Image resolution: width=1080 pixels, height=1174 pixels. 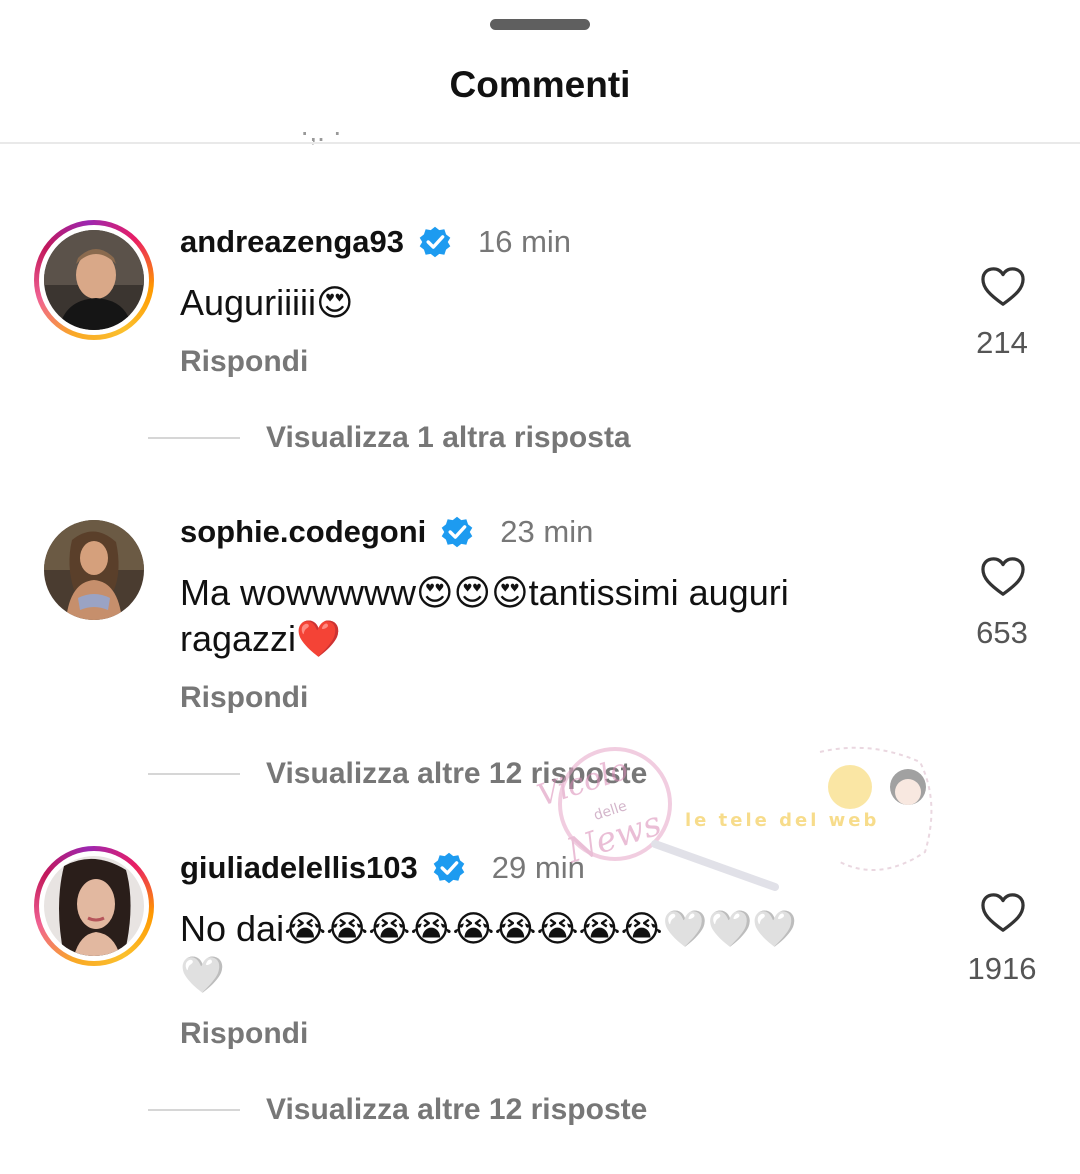 I want to click on avatar-image, so click(x=94, y=570).